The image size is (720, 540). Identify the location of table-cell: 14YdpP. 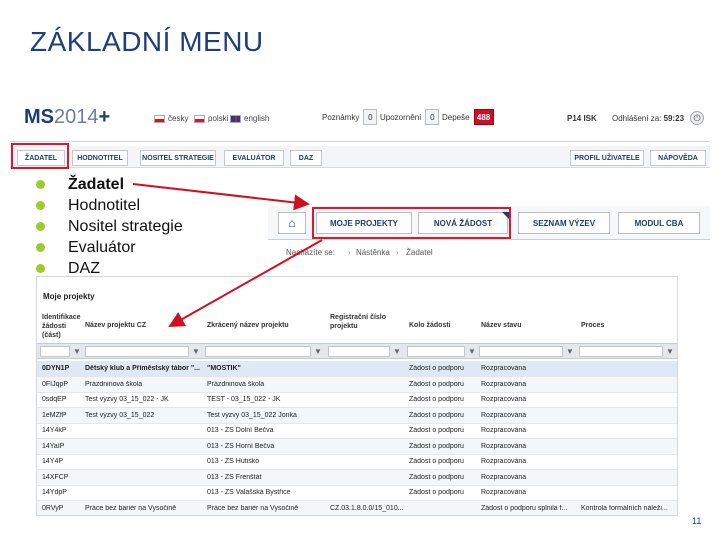
(54, 492).